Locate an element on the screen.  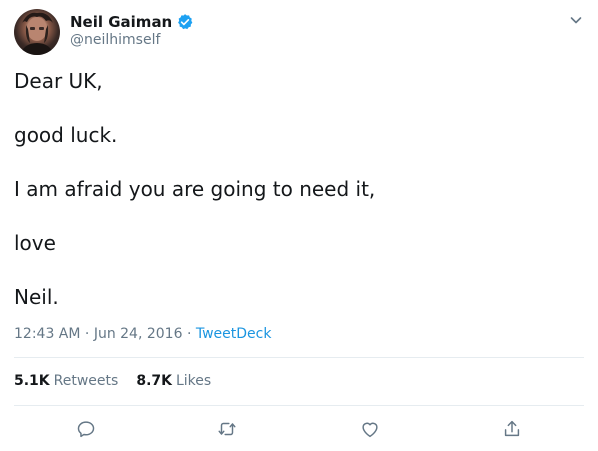
chevron-down-icon is located at coordinates (576, 20).